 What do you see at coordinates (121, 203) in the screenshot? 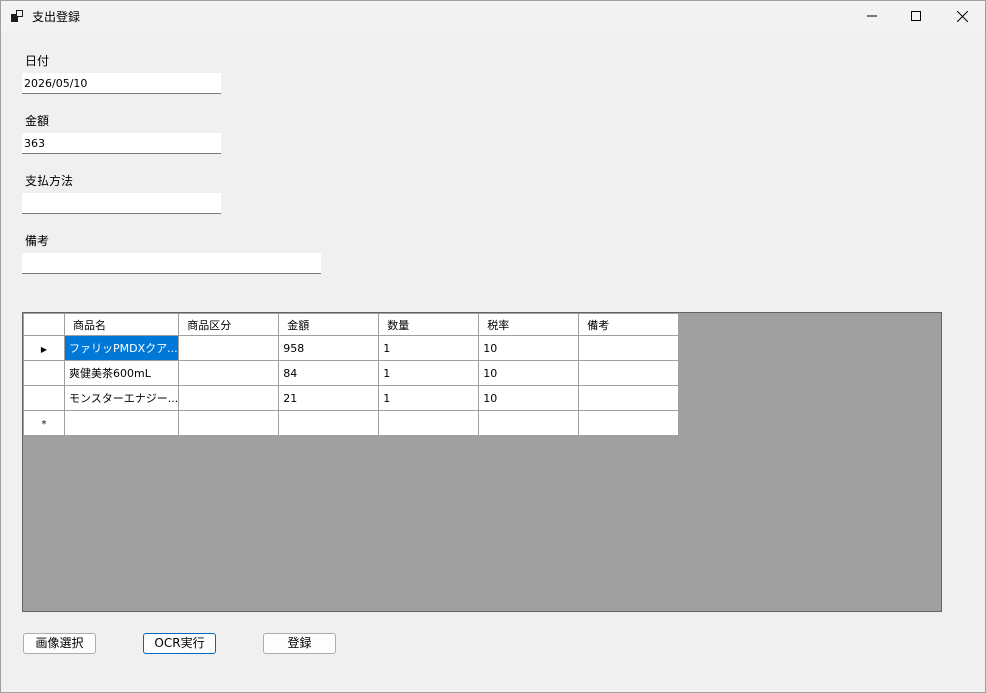
I see `payment-method-field` at bounding box center [121, 203].